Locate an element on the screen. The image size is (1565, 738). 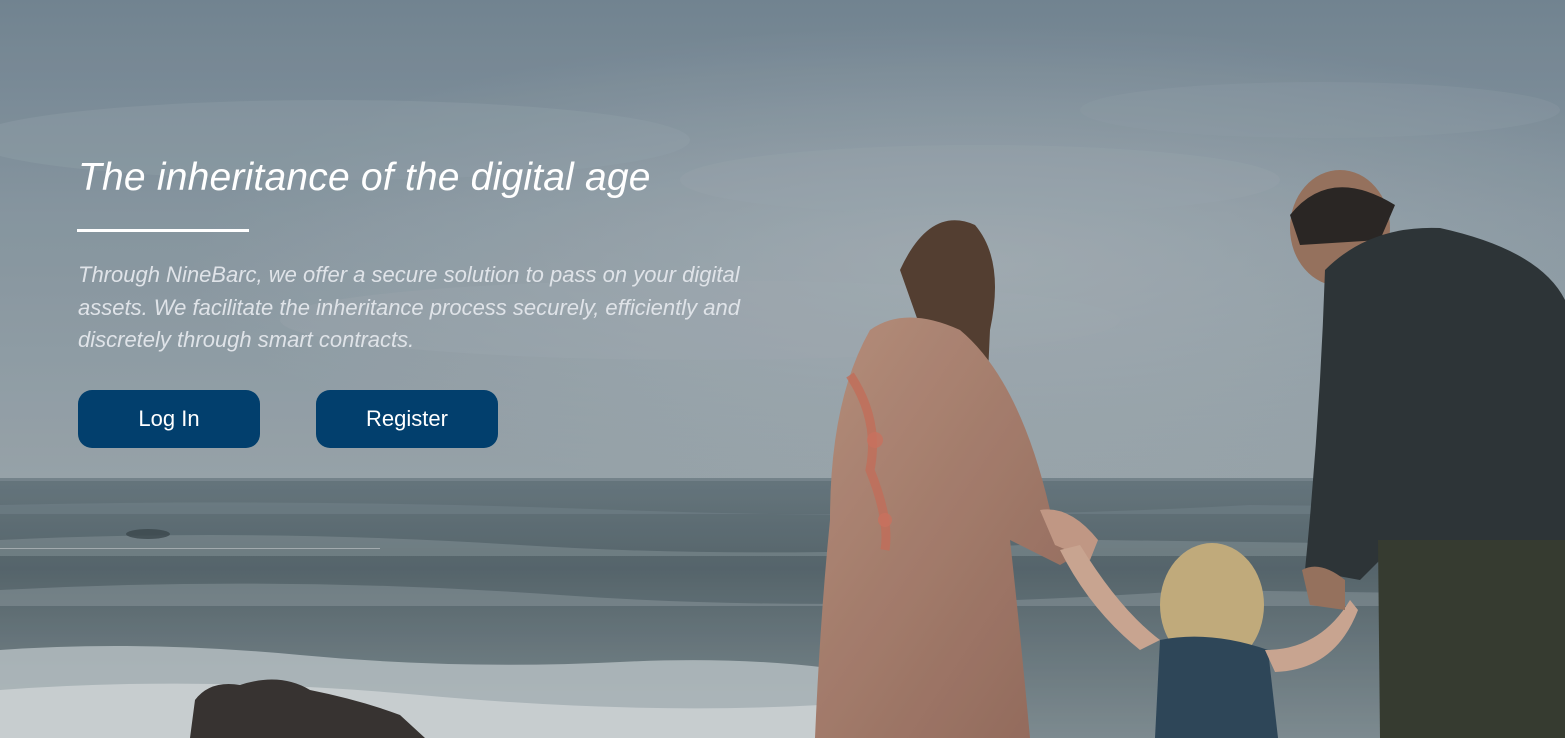
horizon-divider-line is located at coordinates (190, 548).